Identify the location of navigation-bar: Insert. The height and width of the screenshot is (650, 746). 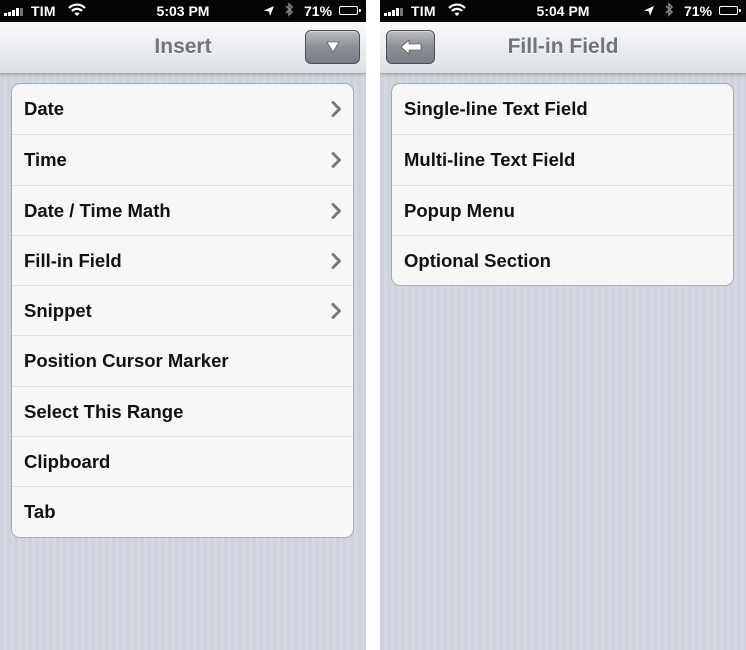
(183, 48).